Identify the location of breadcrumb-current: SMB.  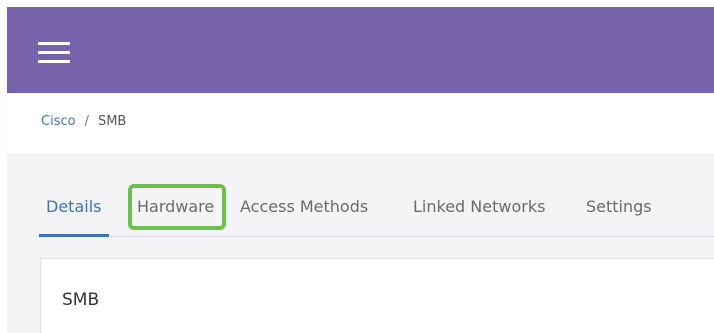
(112, 121).